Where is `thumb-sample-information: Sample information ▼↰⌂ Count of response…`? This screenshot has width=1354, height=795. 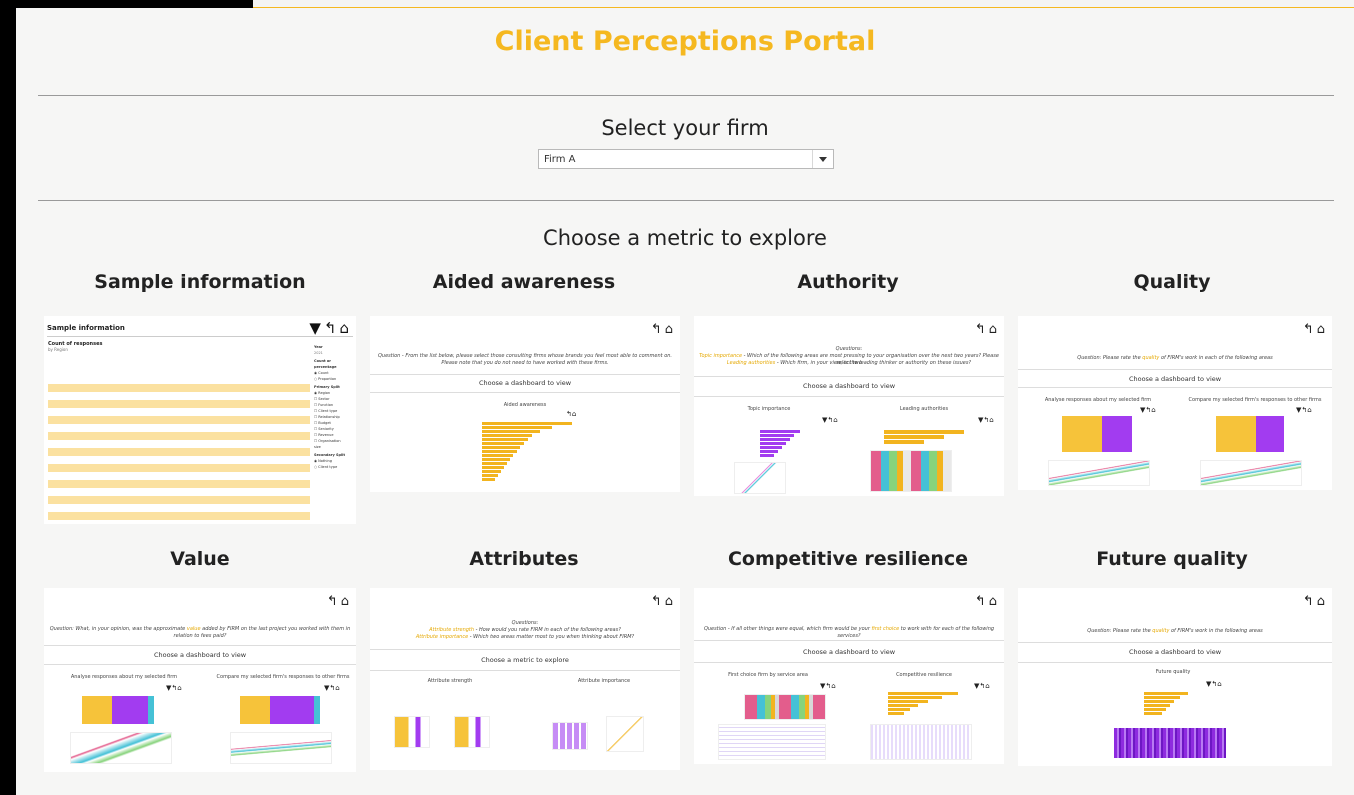 thumb-sample-information: Sample information ▼↰⌂ Count of response… is located at coordinates (200, 420).